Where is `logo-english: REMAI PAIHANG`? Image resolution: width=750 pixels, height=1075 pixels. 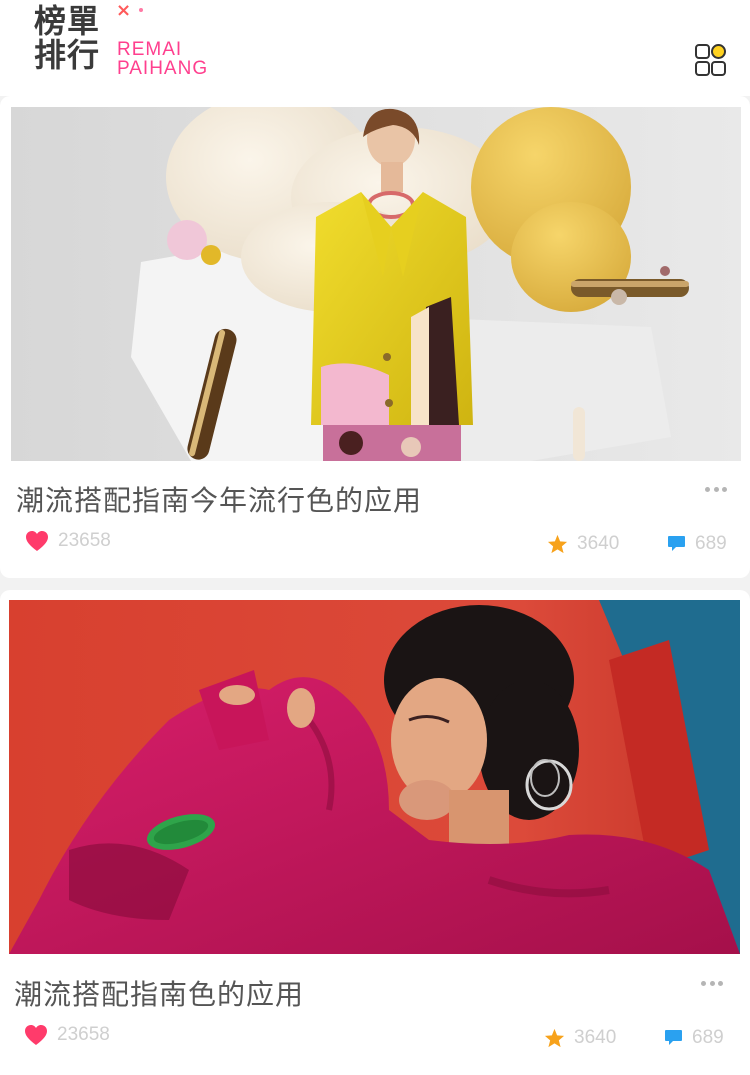 logo-english: REMAI PAIHANG is located at coordinates (162, 59).